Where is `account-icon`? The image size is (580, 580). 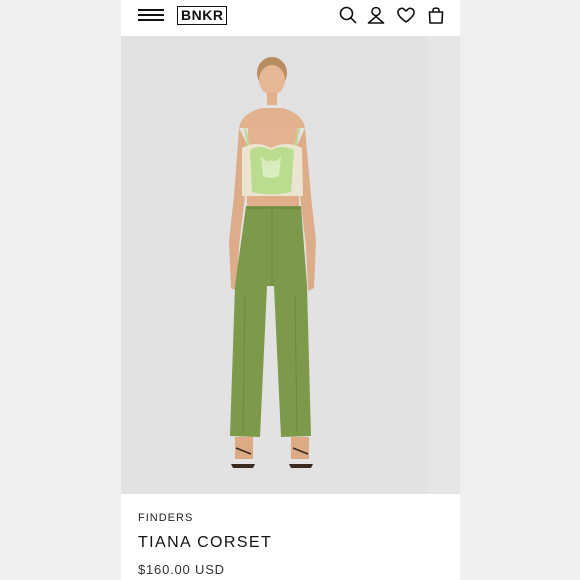 account-icon is located at coordinates (376, 15).